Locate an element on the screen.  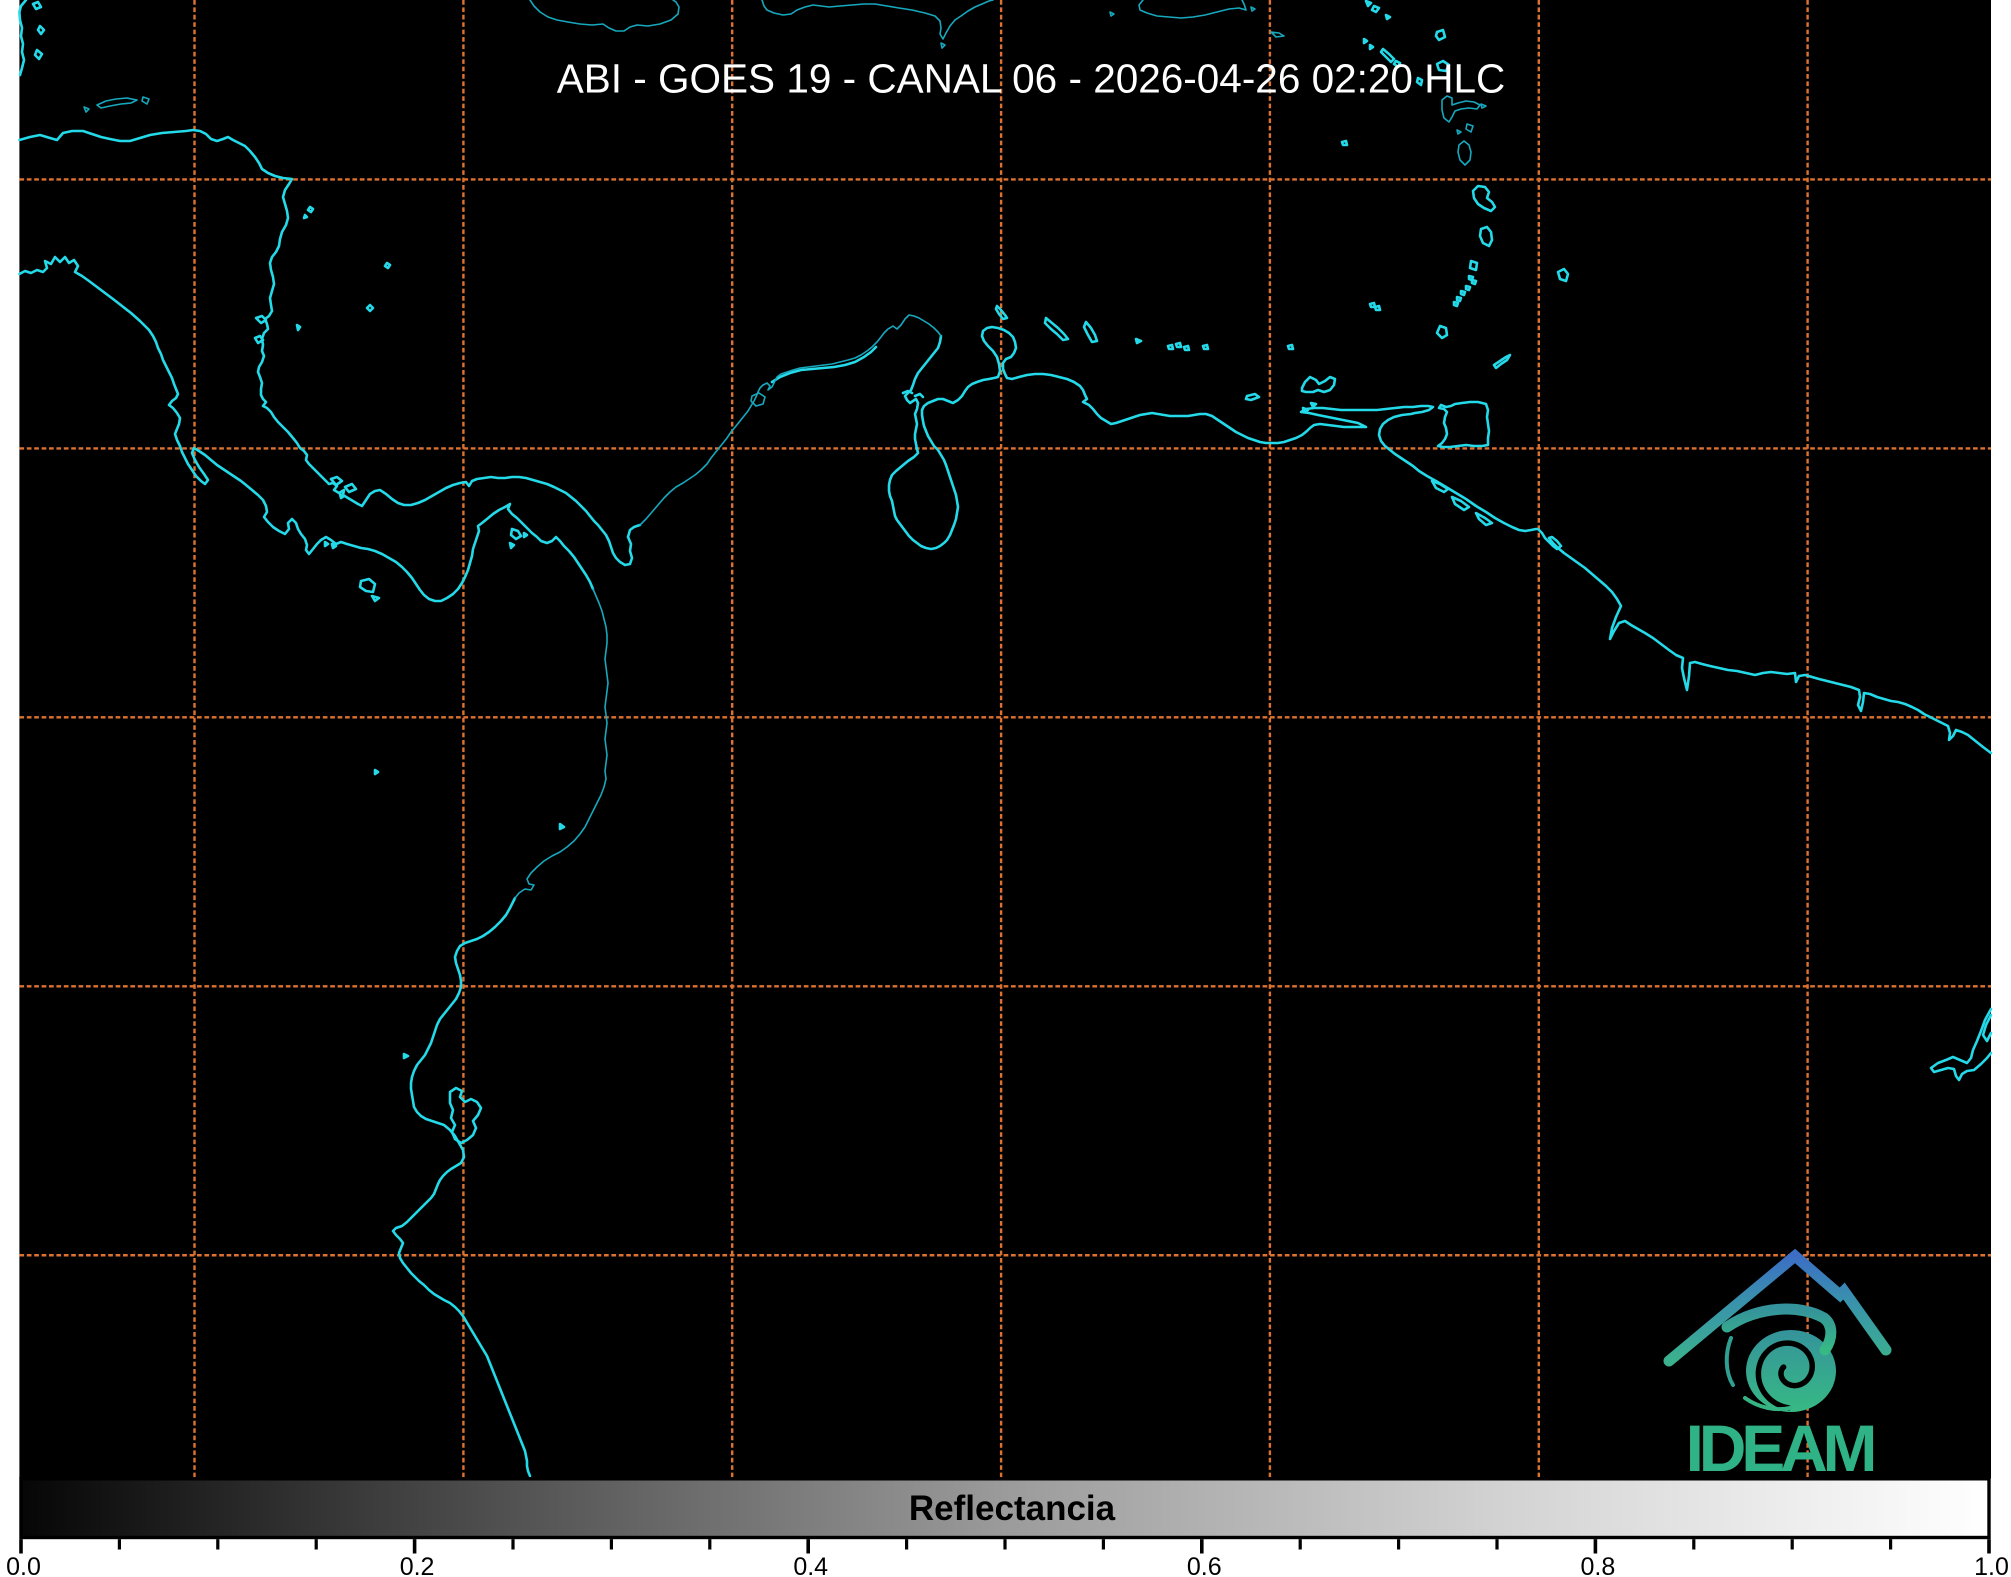
svg-text: 0.6 is located at coordinates (1204, 1565).